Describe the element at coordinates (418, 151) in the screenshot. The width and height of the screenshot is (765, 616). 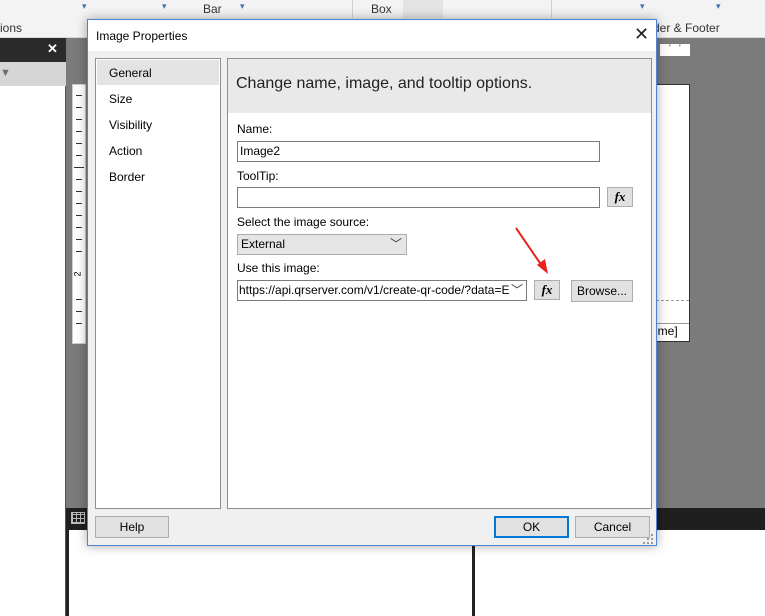
I see `name-input: Image2` at that location.